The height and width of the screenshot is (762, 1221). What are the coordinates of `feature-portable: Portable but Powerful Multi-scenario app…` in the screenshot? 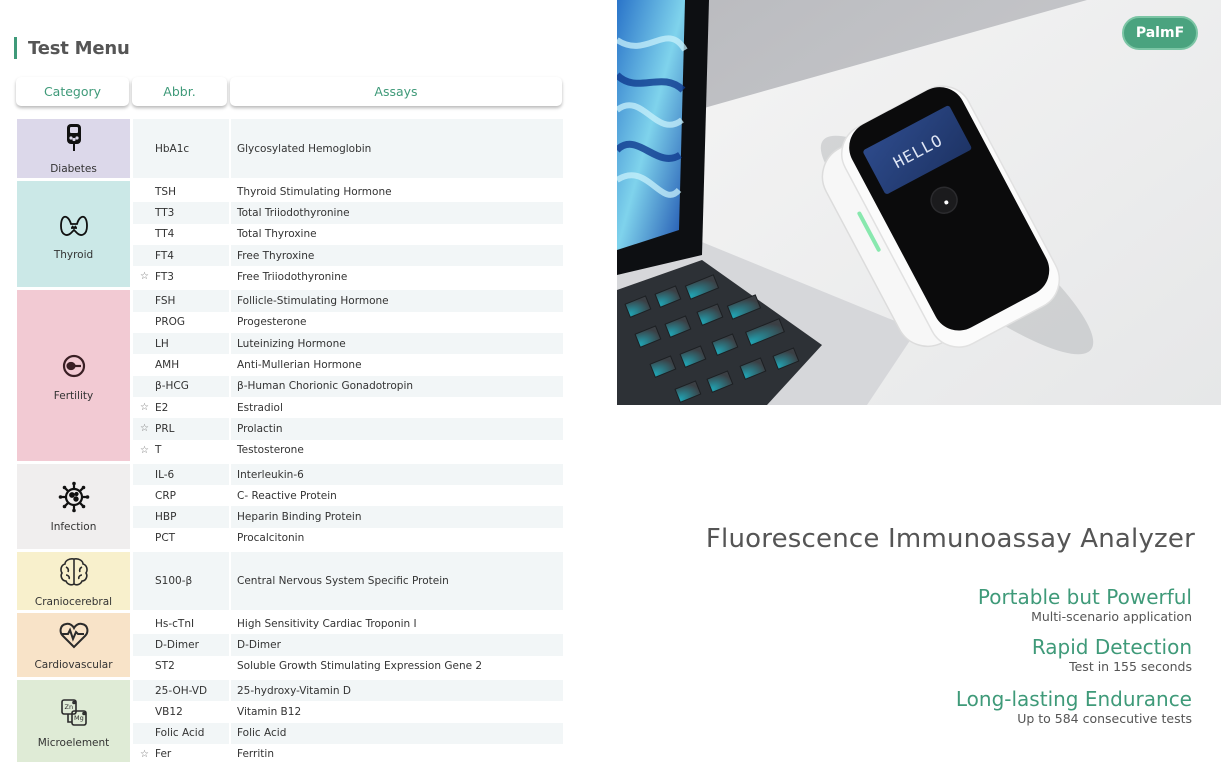 It's located at (1085, 605).